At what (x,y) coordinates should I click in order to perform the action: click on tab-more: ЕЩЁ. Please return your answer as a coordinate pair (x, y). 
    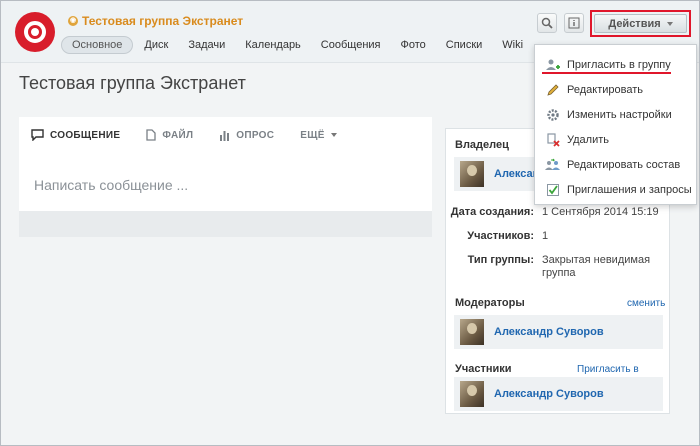
    Looking at the image, I should click on (318, 135).